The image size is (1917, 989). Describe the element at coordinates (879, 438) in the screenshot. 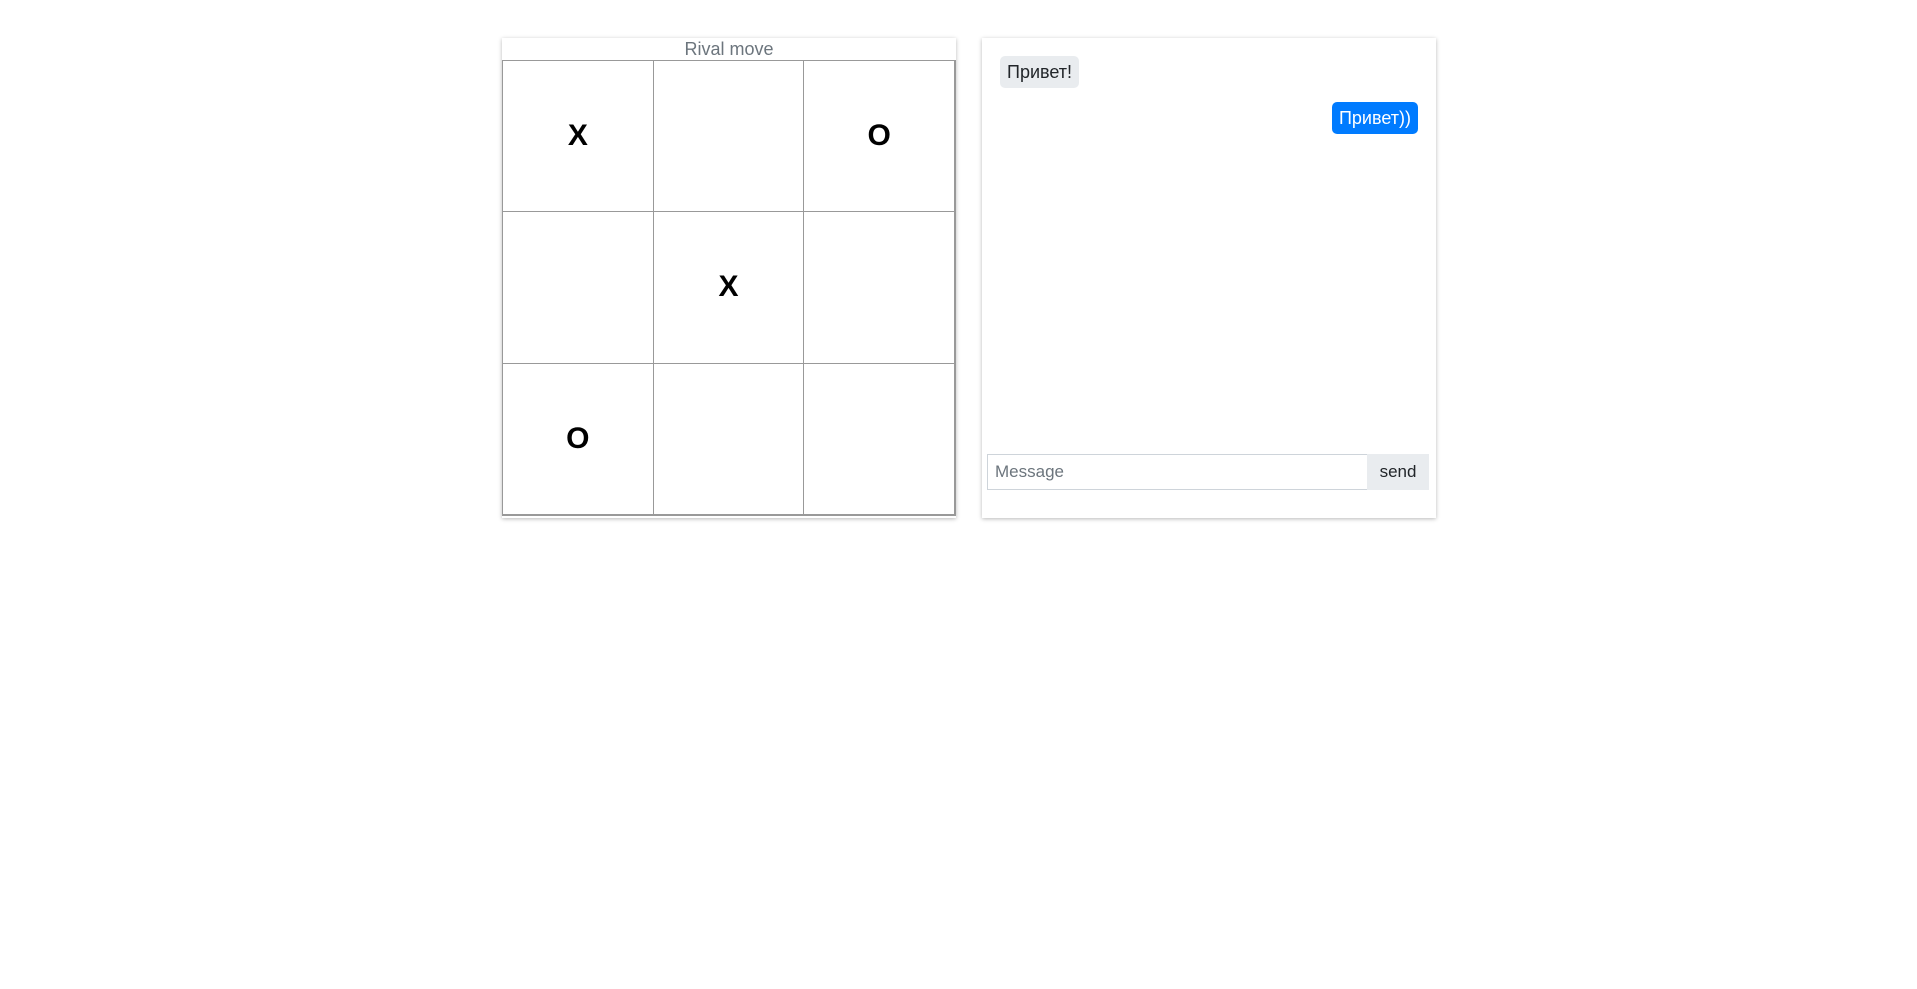

I see `board-cell-r3-c3` at that location.